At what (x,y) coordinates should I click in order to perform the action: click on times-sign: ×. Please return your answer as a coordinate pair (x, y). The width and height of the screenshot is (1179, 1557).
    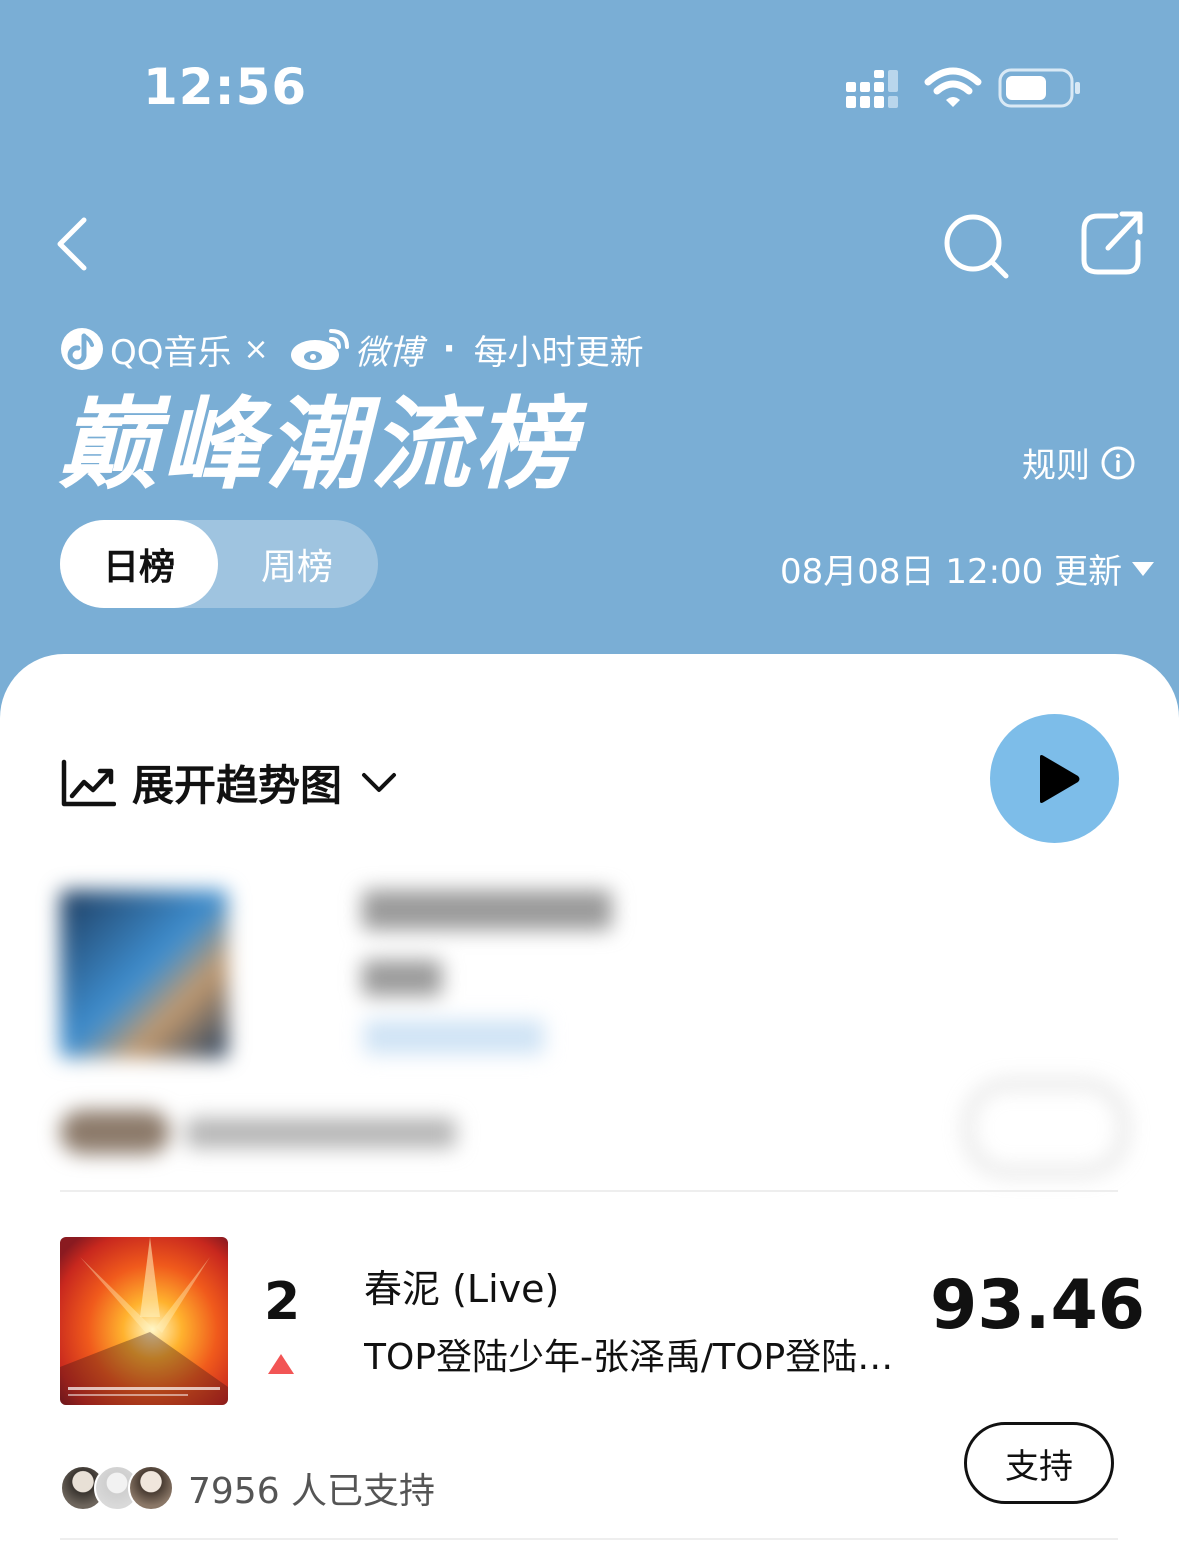
    Looking at the image, I should click on (256, 349).